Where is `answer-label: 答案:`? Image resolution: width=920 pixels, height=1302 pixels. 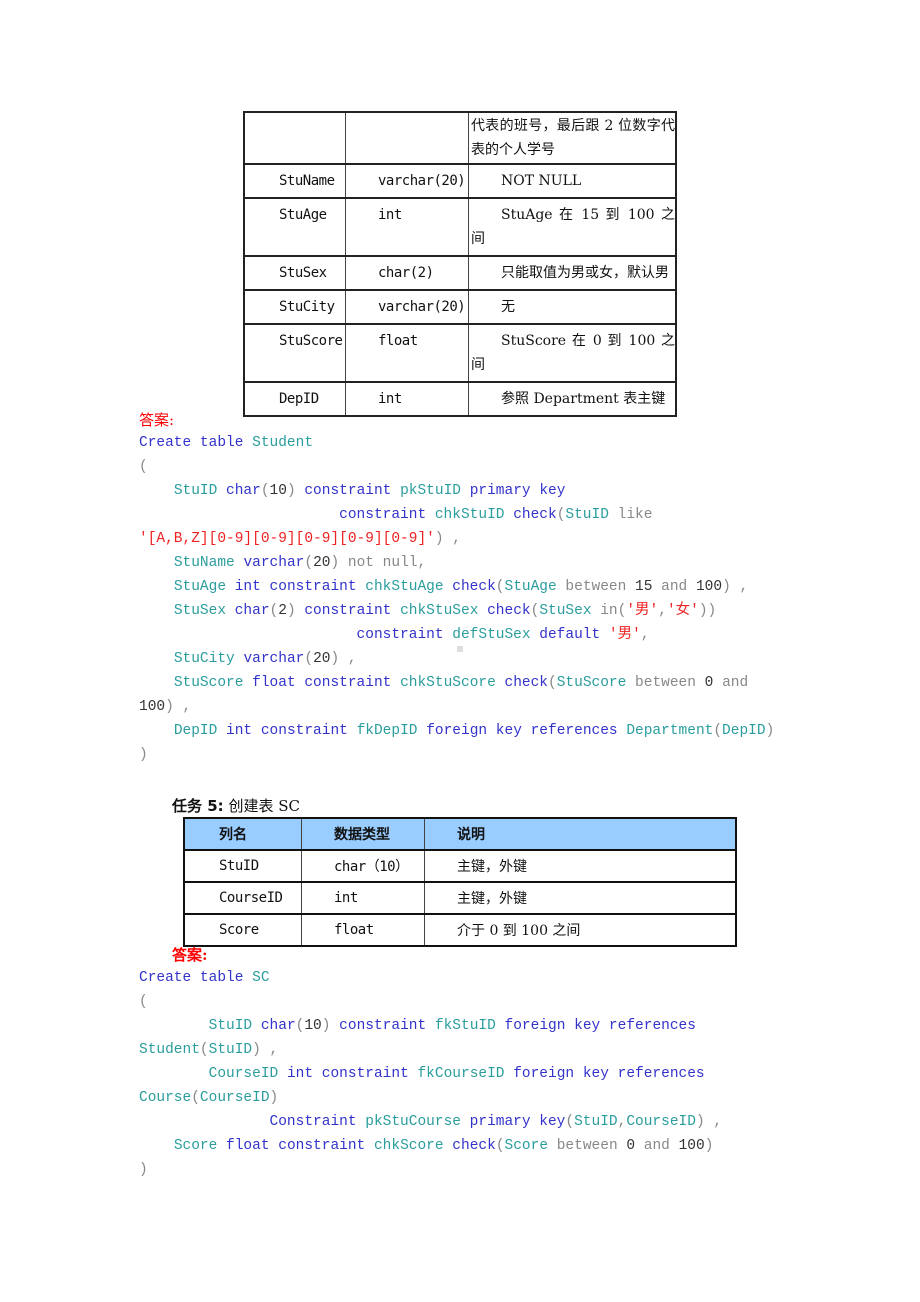
answer-label: 答案: is located at coordinates (190, 955).